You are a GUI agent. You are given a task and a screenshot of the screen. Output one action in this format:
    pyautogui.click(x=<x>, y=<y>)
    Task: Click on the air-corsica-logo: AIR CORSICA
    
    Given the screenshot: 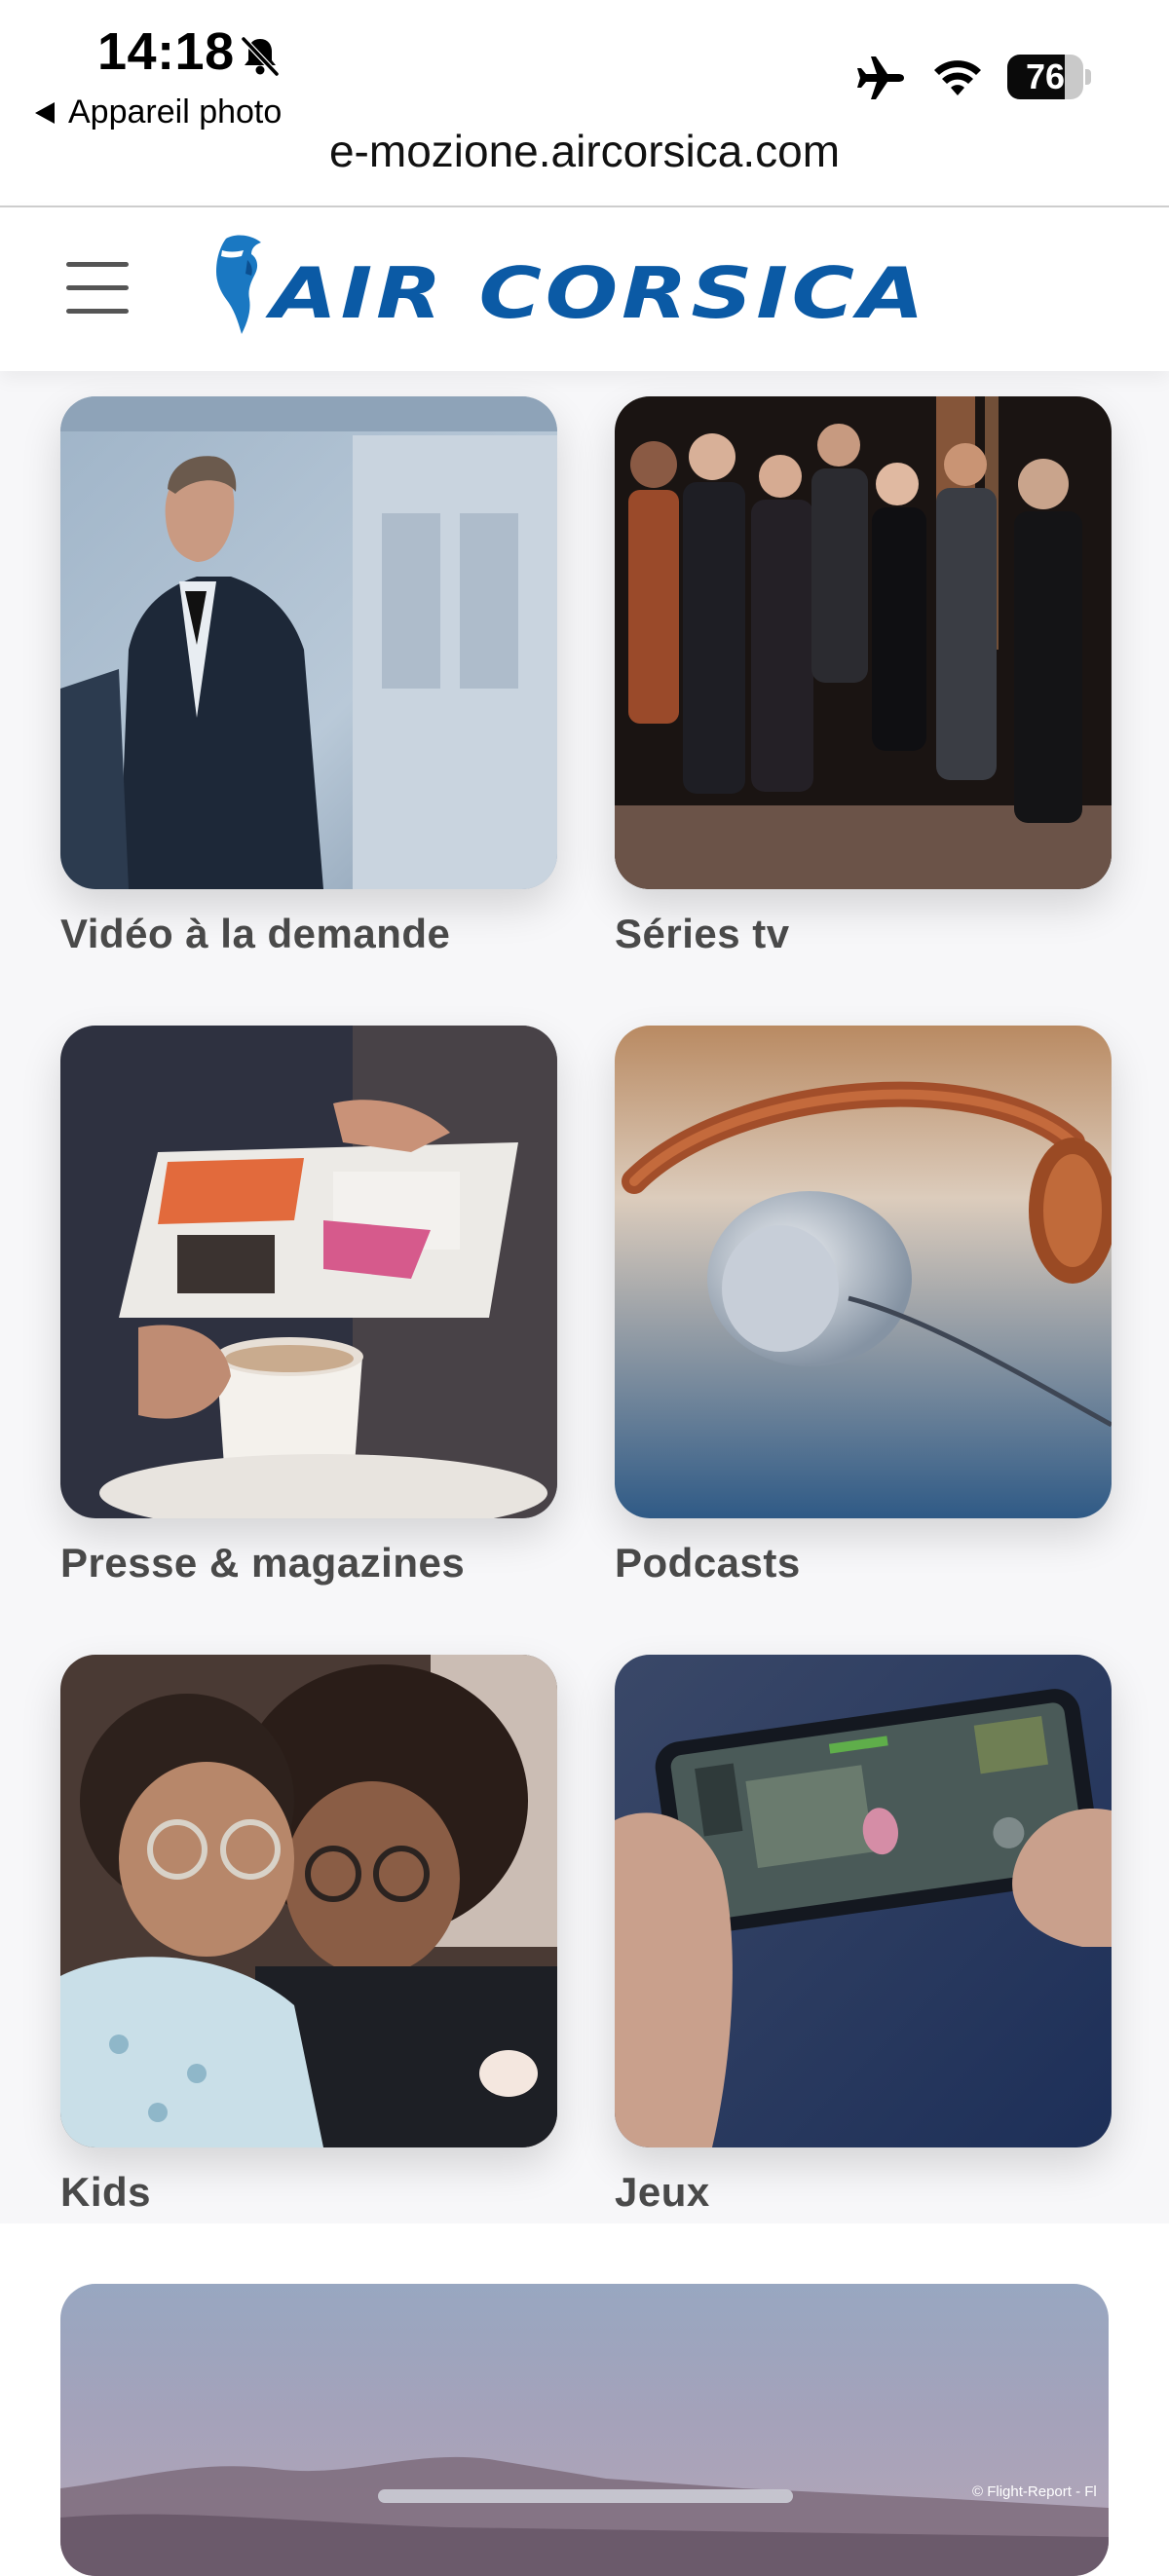 What is the action you would take?
    pyautogui.click(x=583, y=285)
    